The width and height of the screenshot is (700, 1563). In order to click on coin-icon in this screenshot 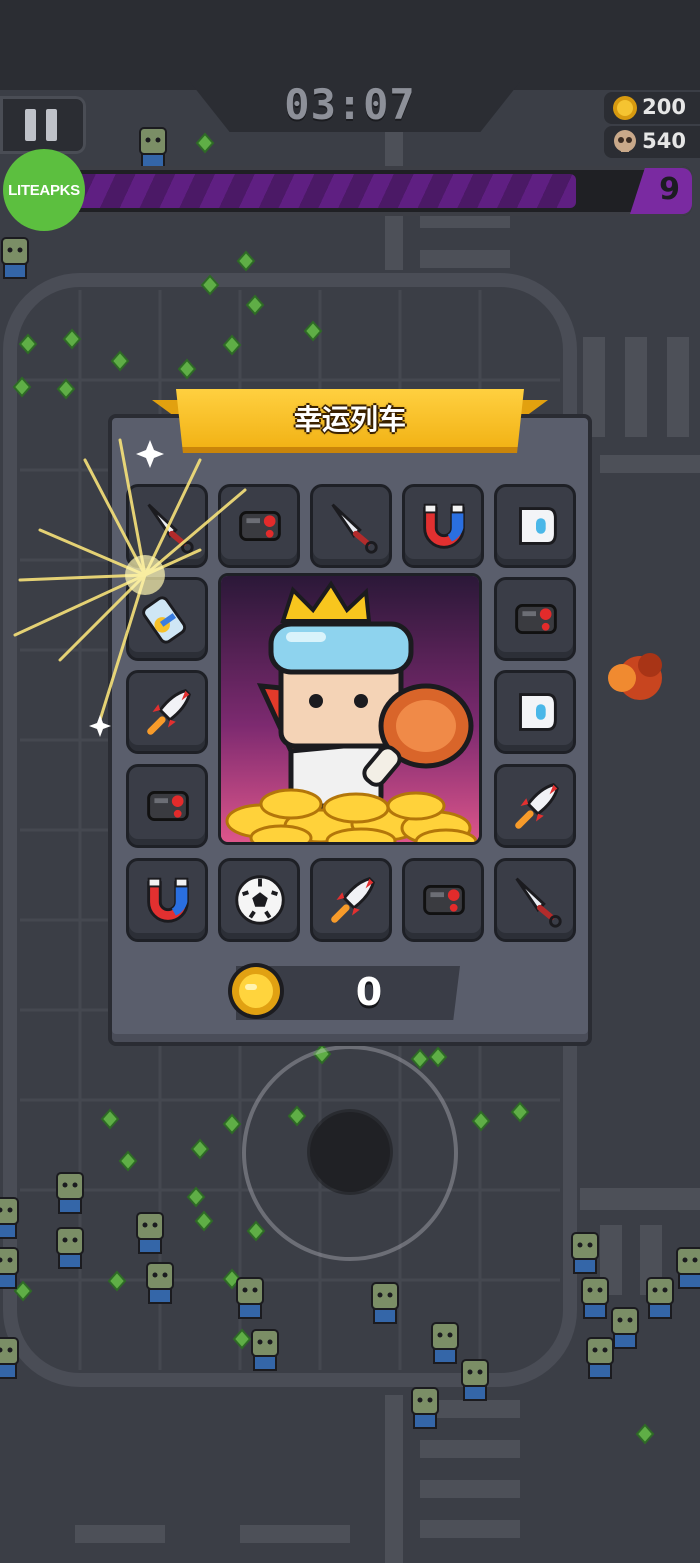, I will do `click(625, 108)`.